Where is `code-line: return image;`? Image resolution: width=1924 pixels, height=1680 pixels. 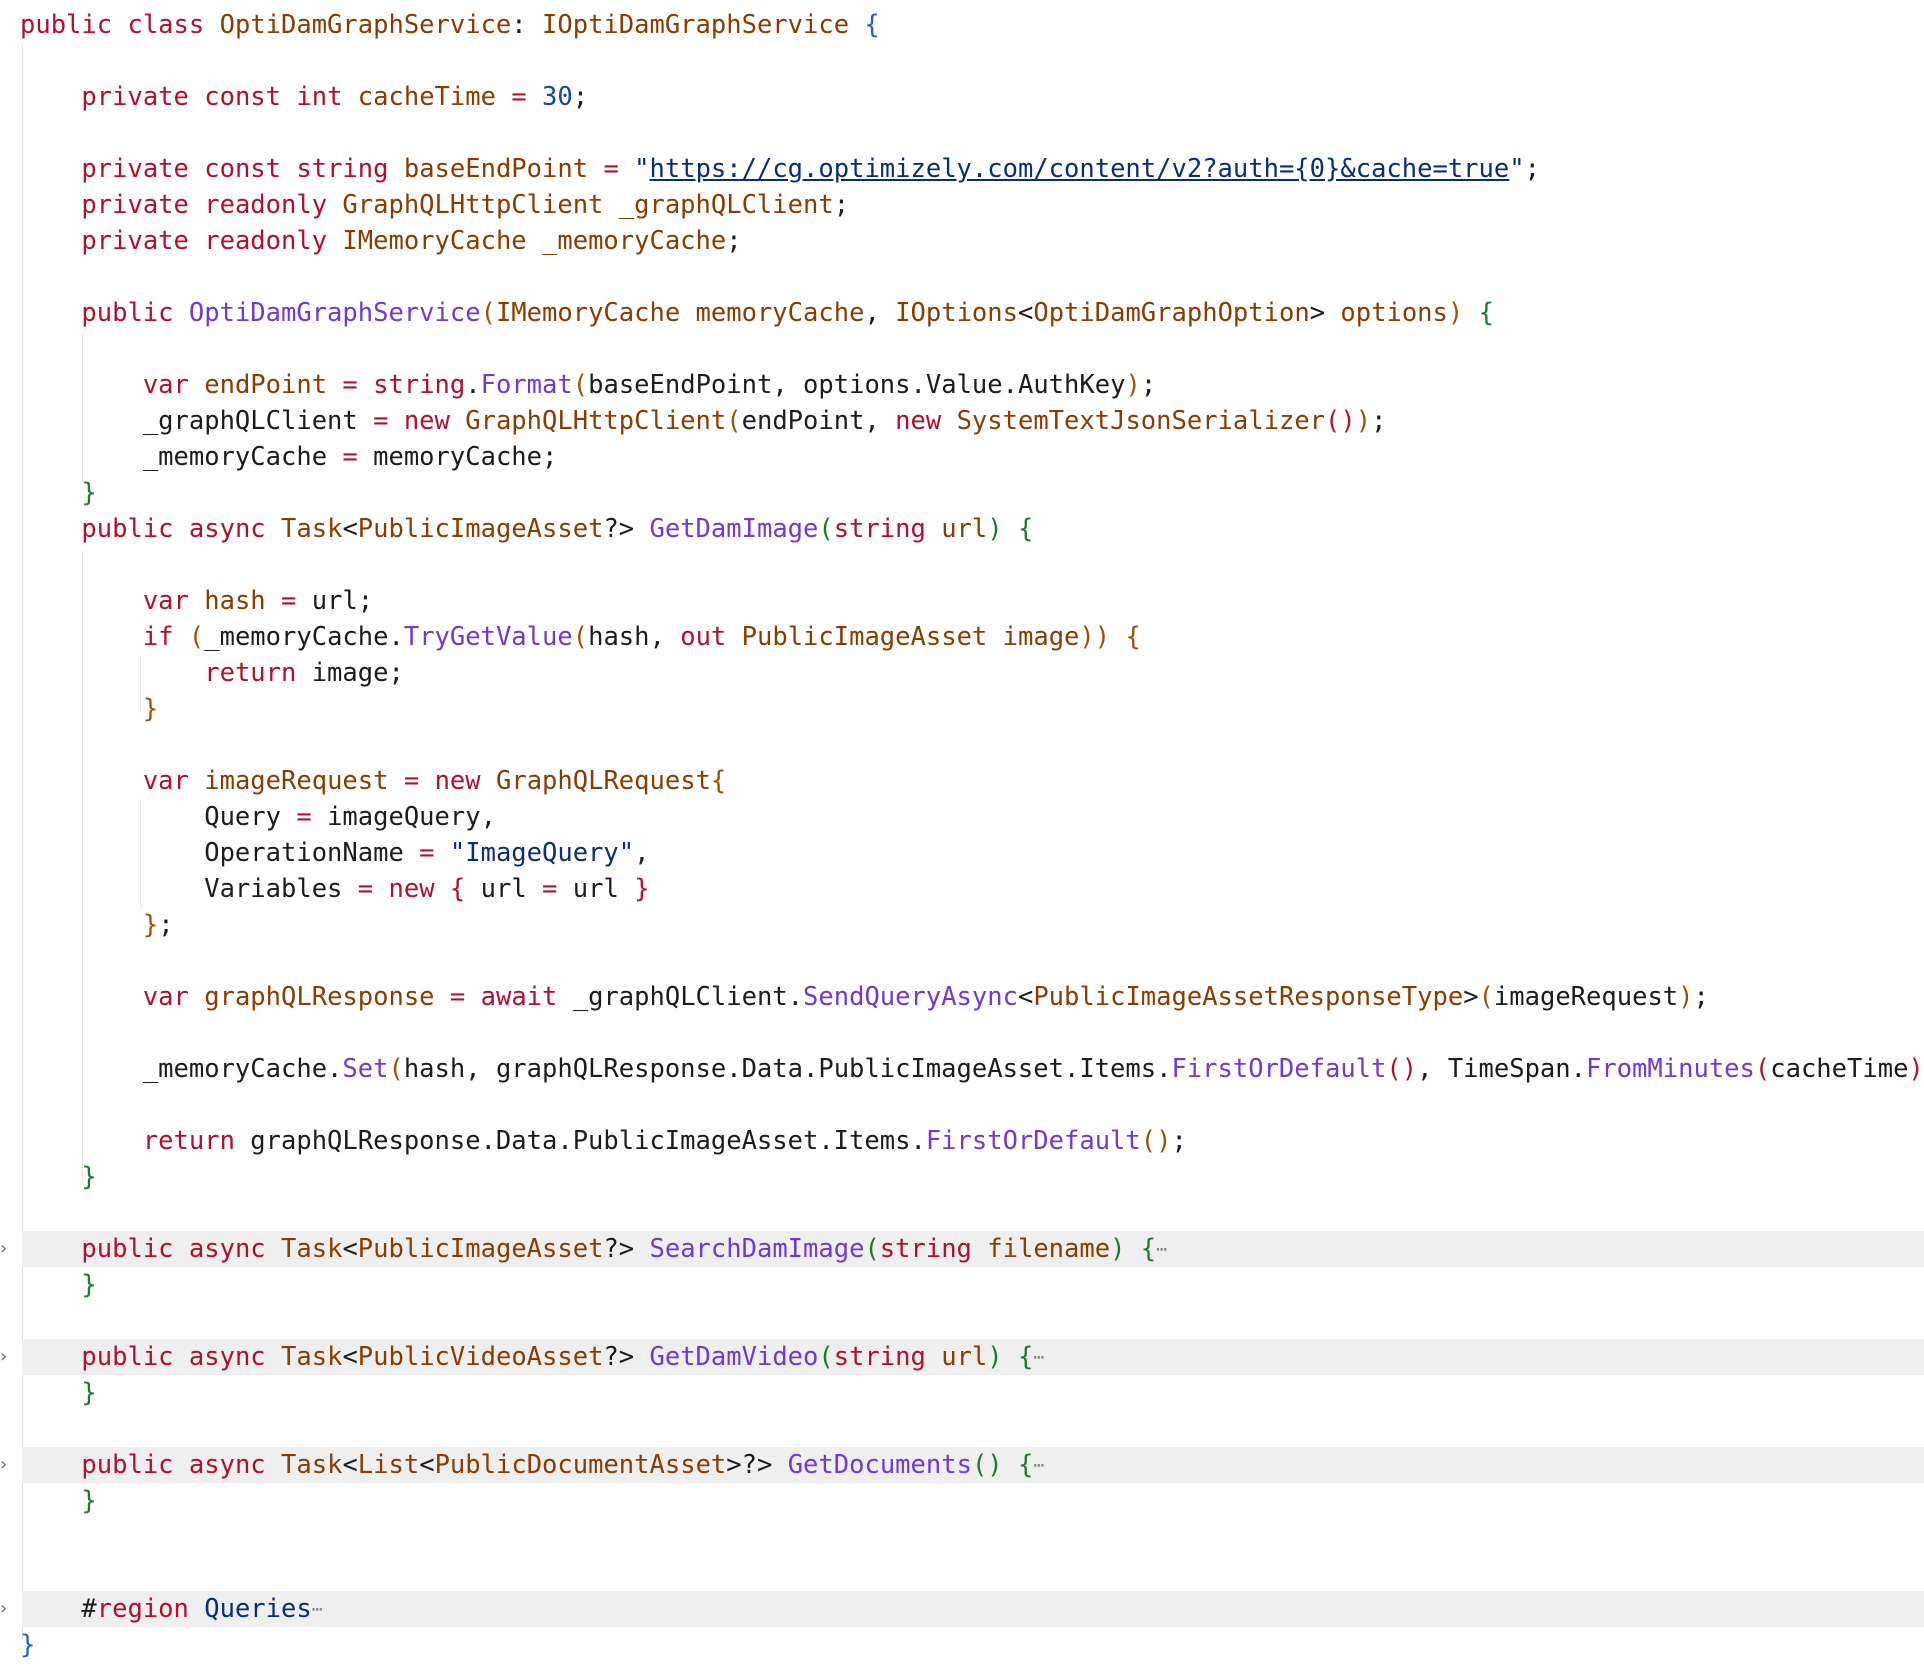 code-line: return image; is located at coordinates (962, 673).